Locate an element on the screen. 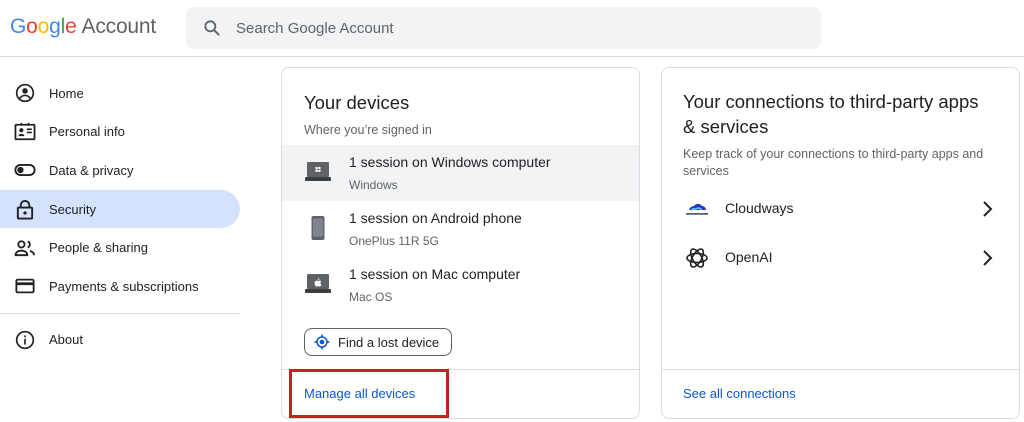 This screenshot has width=1024, height=422. search-bar is located at coordinates (503, 28).